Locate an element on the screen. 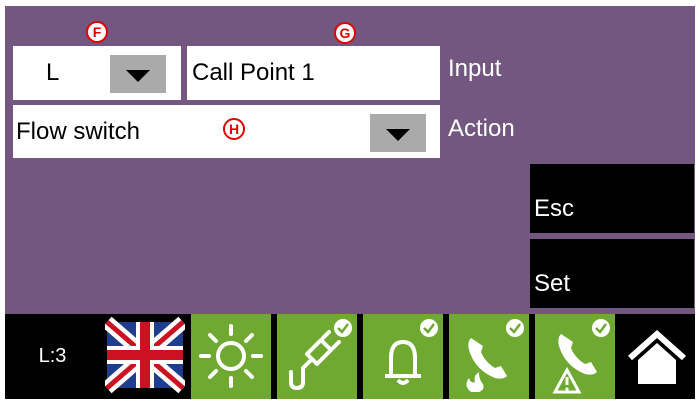  level-text: L:3 is located at coordinates (52, 356).